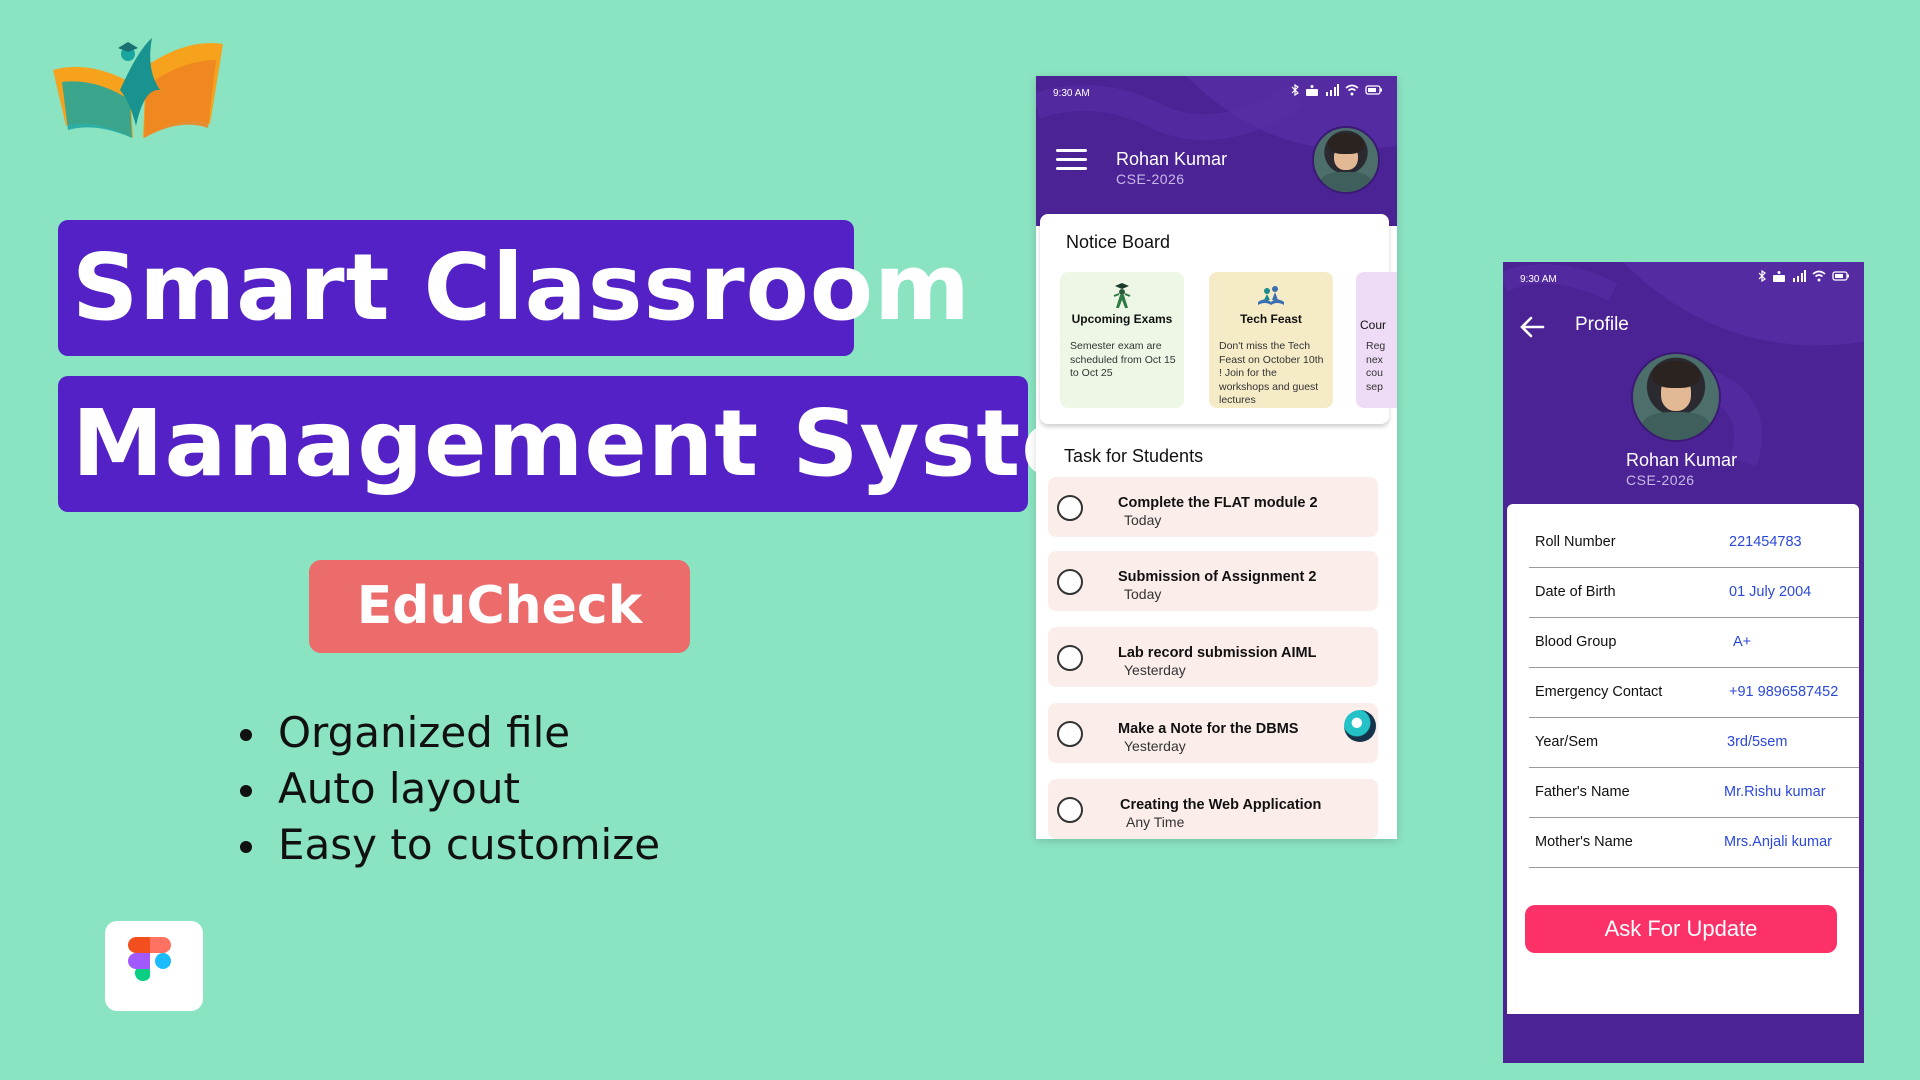  I want to click on task-due: Any Time, so click(1155, 822).